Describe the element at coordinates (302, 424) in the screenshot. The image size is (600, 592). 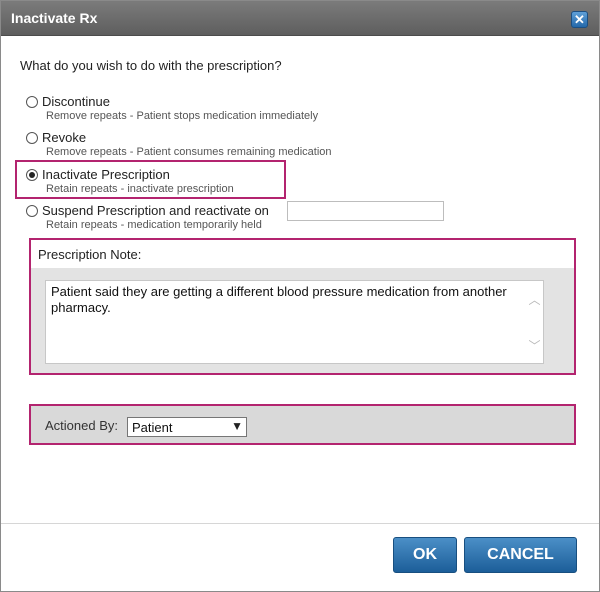
I see `actioned-by-panel: Actioned By: Patient ▼` at that location.